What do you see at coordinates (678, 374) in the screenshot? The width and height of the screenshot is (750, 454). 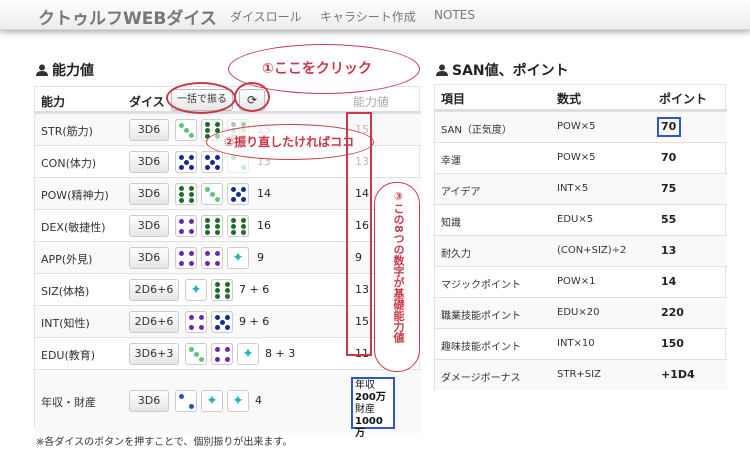 I see `item-point: +1D4` at bounding box center [678, 374].